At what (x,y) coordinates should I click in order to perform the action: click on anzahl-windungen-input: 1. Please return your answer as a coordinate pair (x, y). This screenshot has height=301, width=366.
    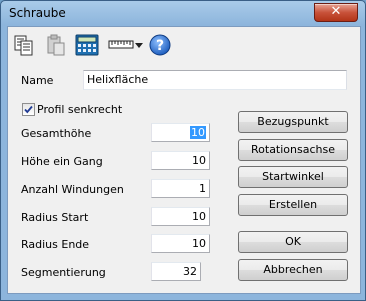
    Looking at the image, I should click on (180, 188).